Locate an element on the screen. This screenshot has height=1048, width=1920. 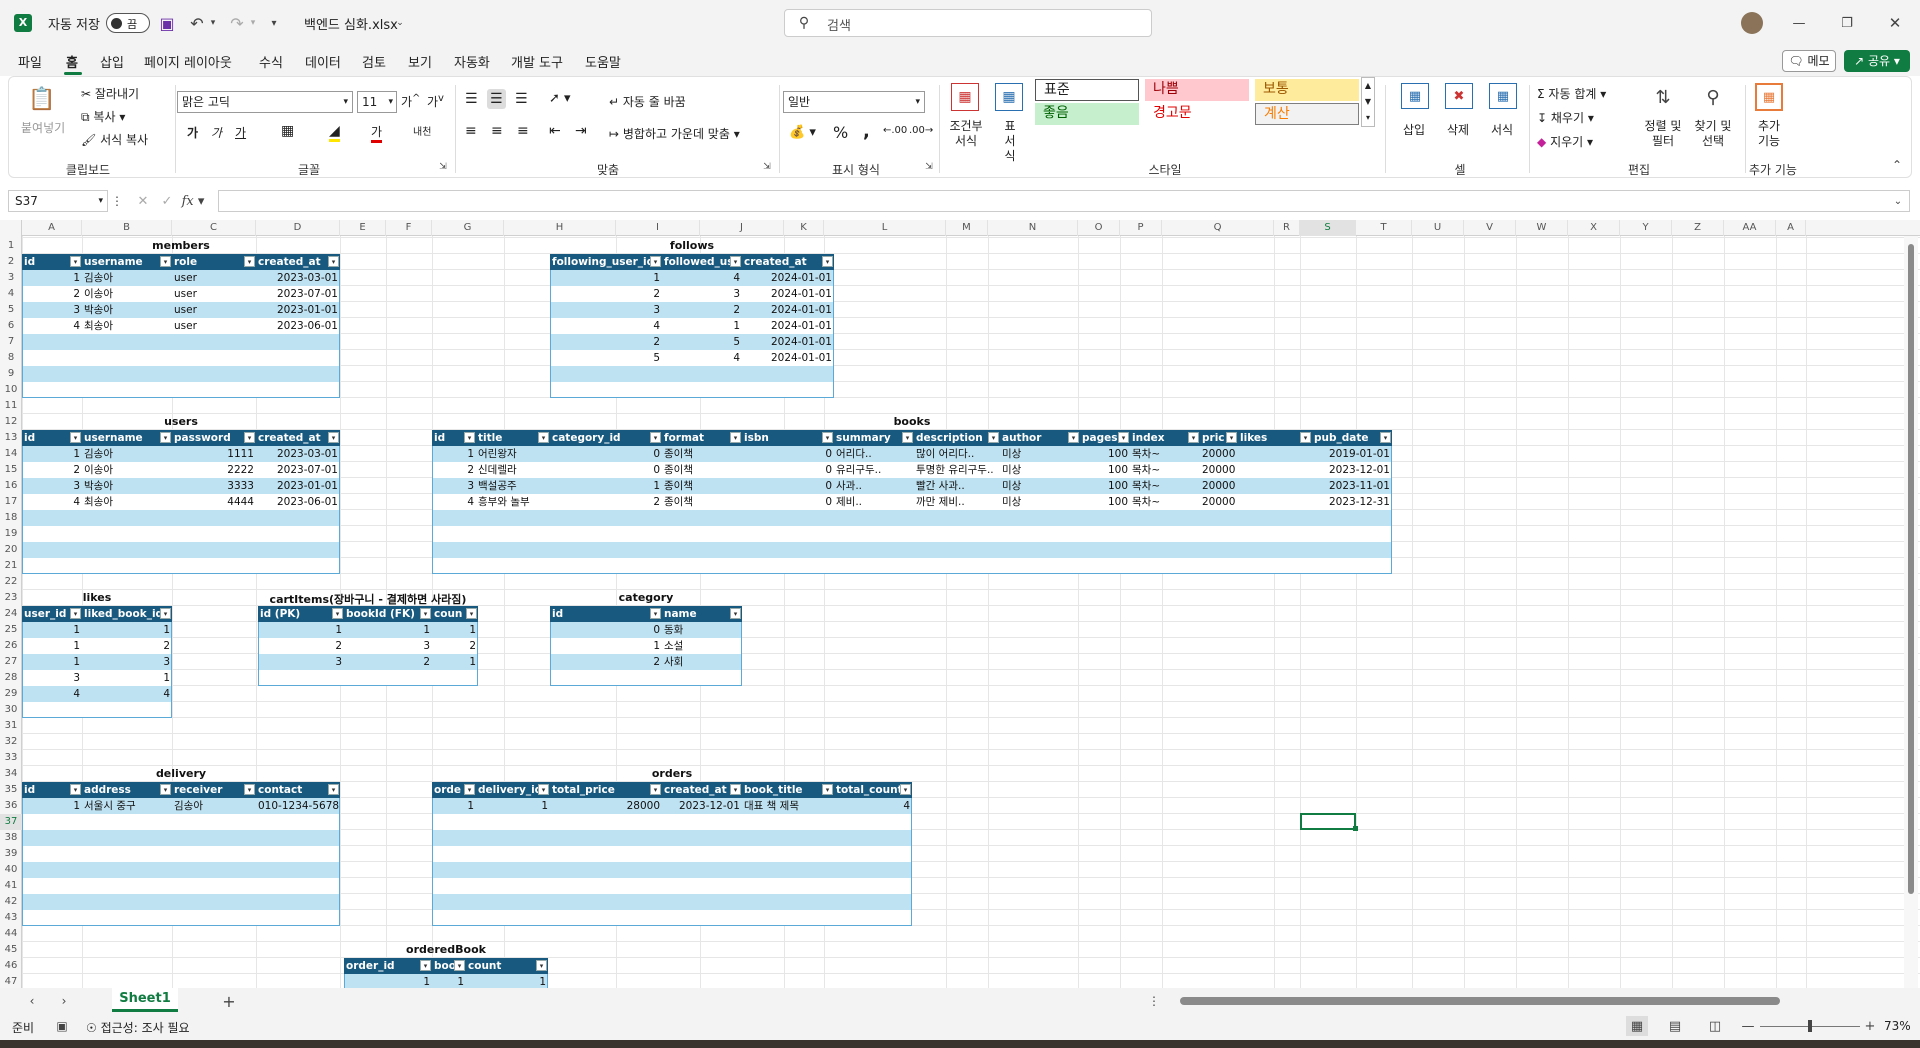
row-header: 11 is located at coordinates (11, 406).